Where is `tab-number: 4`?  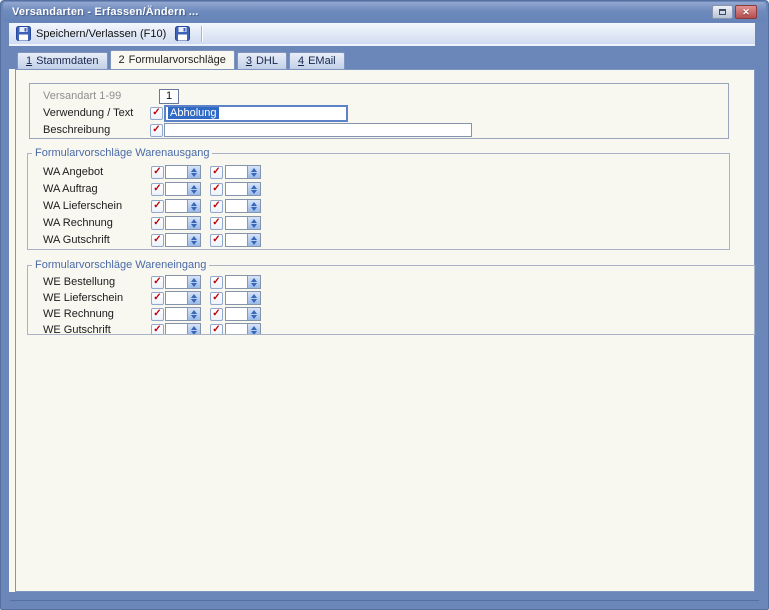
tab-number: 4 is located at coordinates (301, 61).